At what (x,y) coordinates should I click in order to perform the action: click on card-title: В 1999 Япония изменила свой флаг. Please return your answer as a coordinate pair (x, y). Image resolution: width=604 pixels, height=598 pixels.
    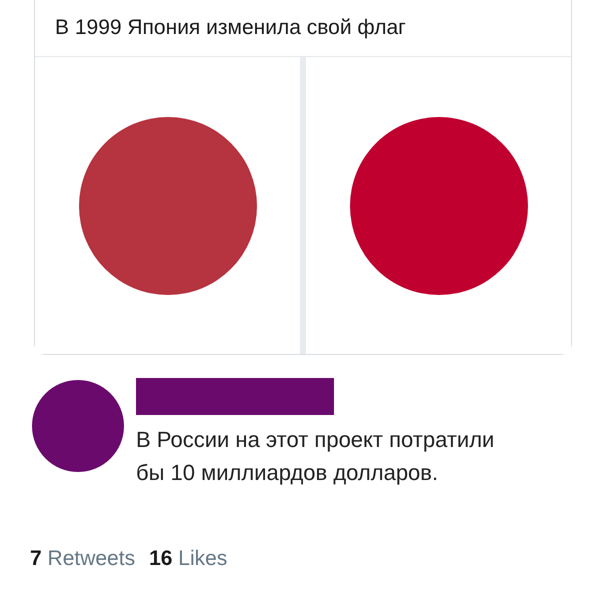
    Looking at the image, I should click on (230, 27).